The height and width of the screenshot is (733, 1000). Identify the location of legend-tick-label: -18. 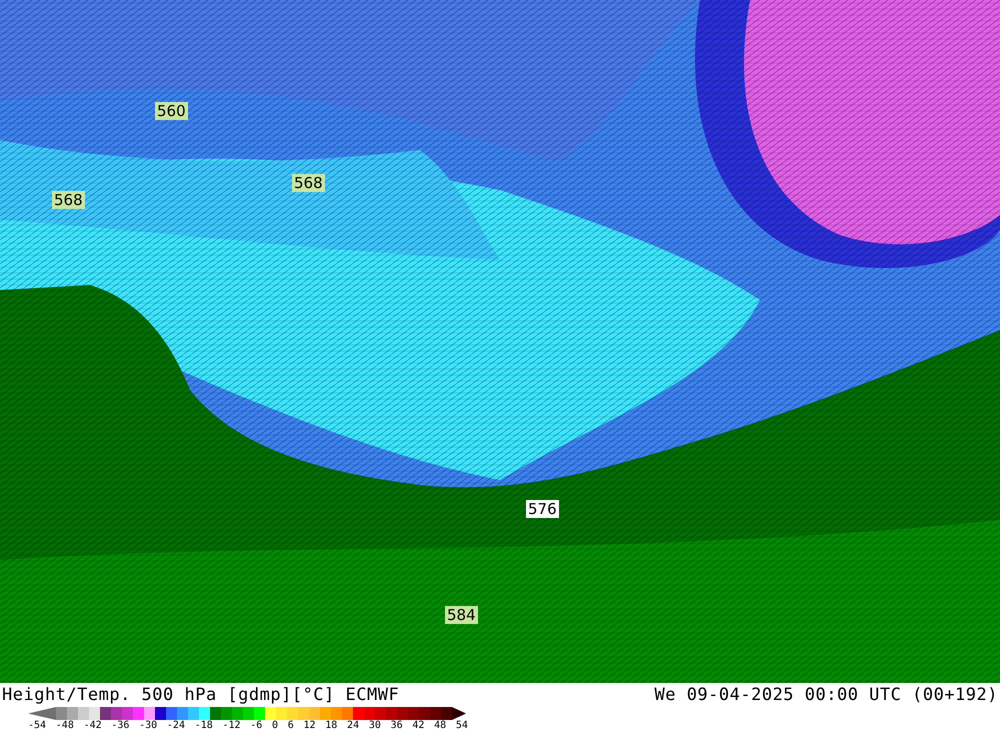
(203, 726).